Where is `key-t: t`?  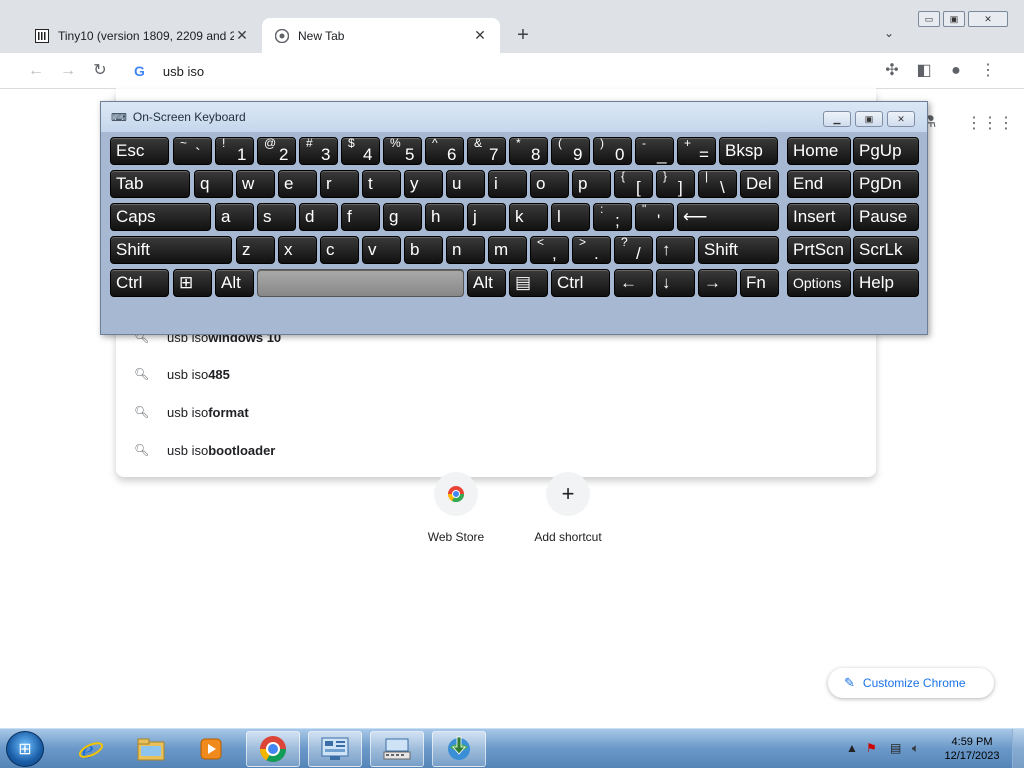
key-t: t is located at coordinates (381, 184).